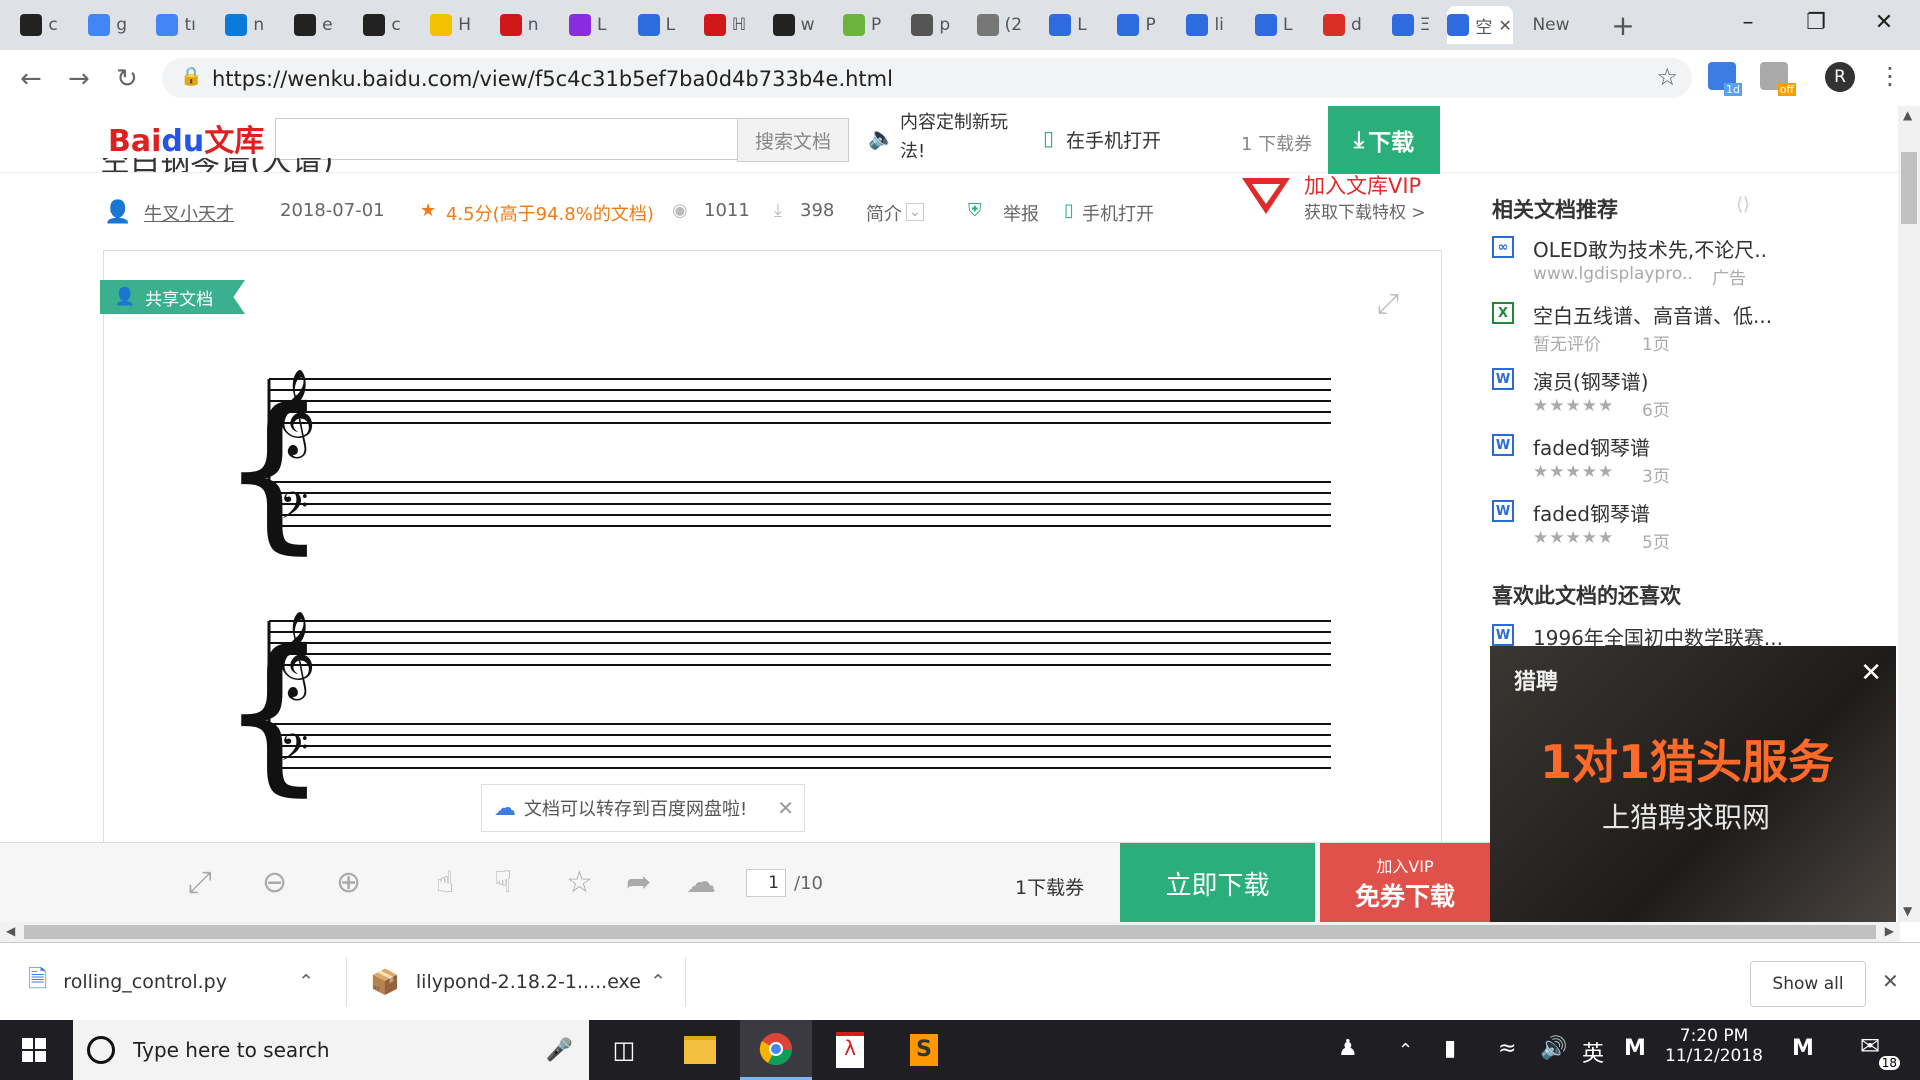 The width and height of the screenshot is (1920, 1080). Describe the element at coordinates (79, 79) in the screenshot. I see `forward-icon: →` at that location.